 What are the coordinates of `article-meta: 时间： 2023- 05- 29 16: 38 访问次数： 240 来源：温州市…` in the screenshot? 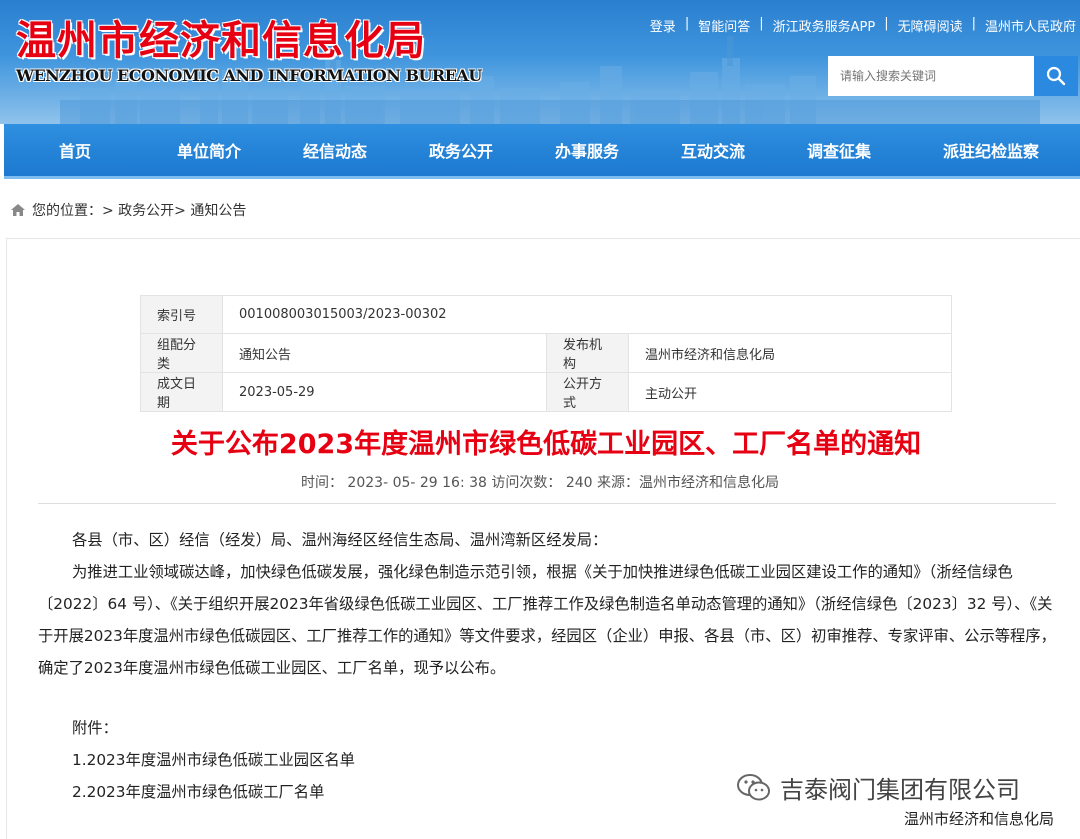 It's located at (540, 483).